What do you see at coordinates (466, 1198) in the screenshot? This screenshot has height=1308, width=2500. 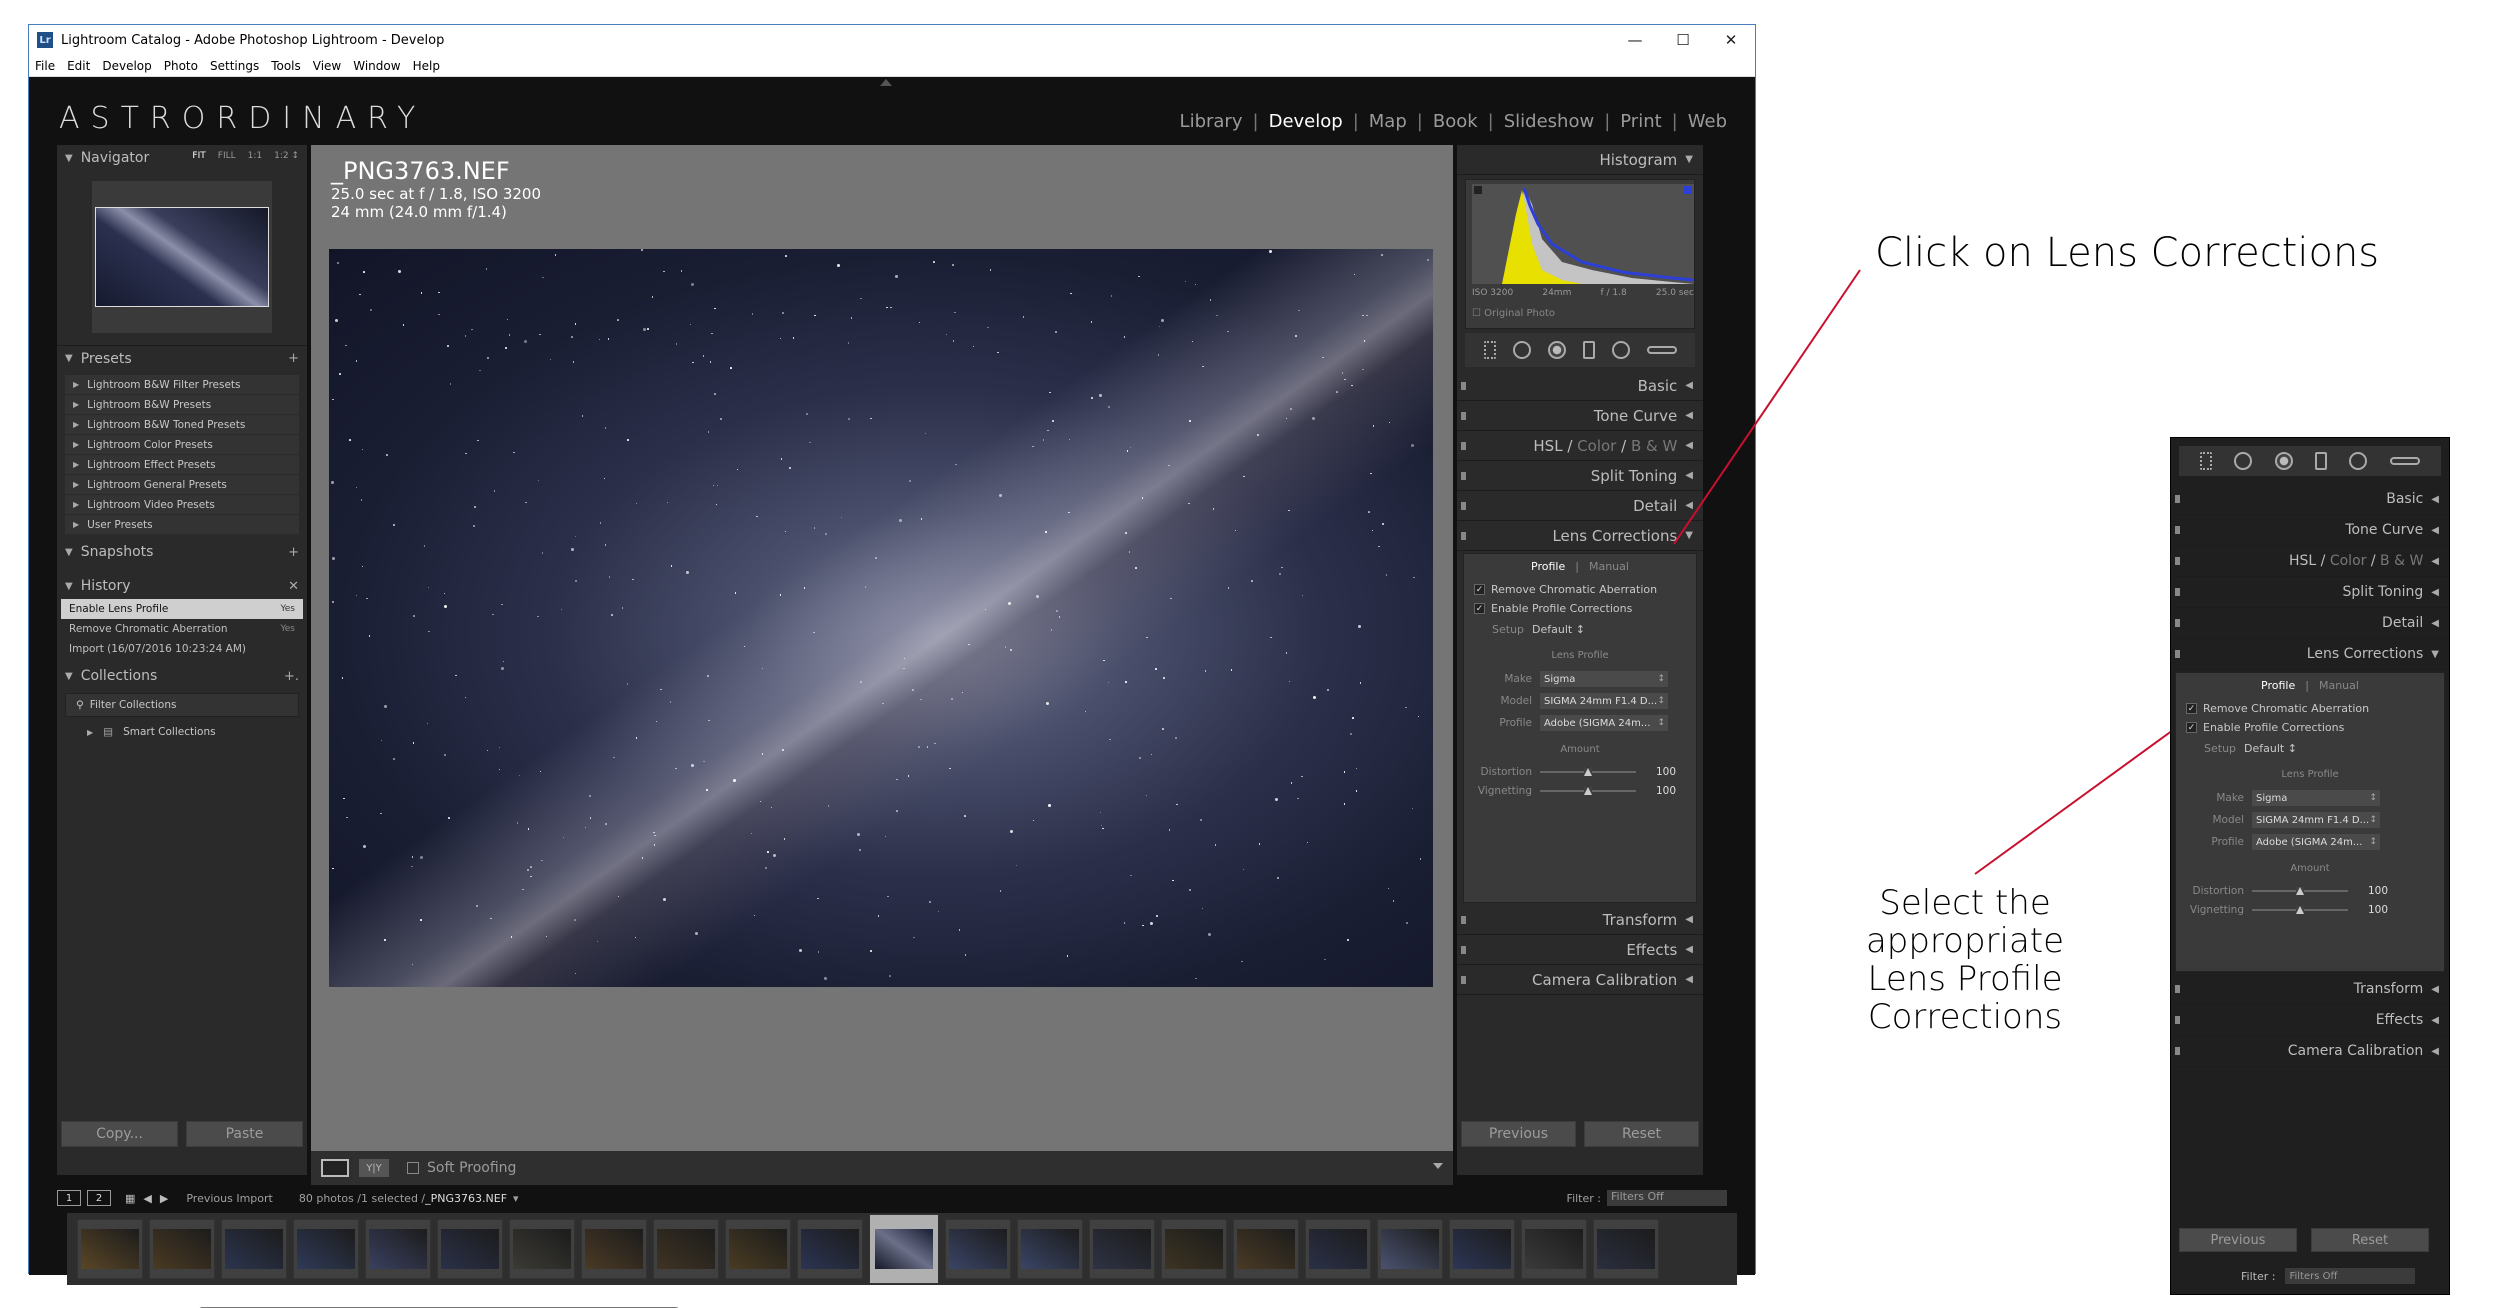 I see `selected-filename: _PNG3763.NEF` at bounding box center [466, 1198].